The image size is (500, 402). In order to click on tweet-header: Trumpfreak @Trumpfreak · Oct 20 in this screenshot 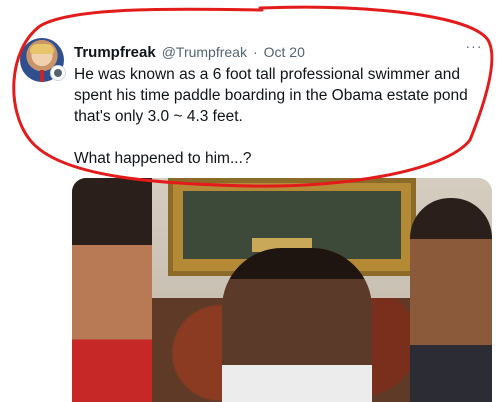, I will do `click(267, 52)`.